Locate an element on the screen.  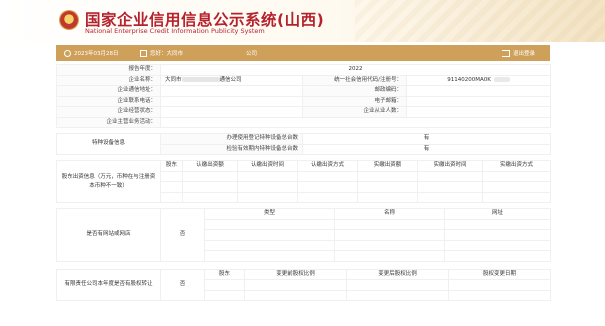
column-header: 网址 is located at coordinates (497, 214).